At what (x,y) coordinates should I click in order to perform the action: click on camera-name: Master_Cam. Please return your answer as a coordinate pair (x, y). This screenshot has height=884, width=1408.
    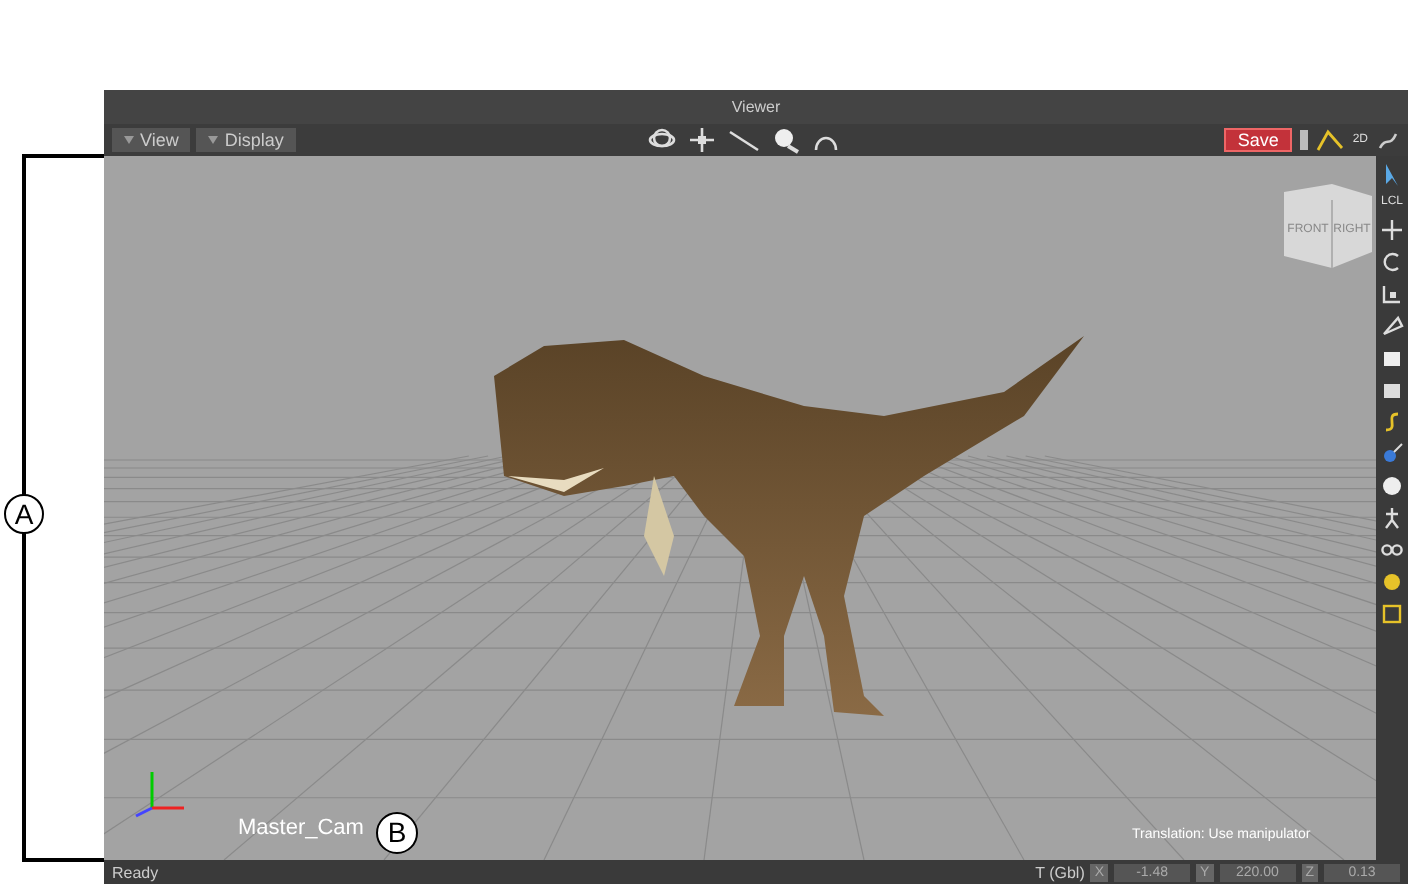
    Looking at the image, I should click on (301, 828).